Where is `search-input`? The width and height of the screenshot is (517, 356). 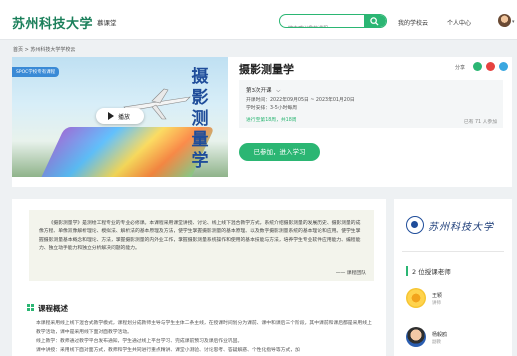
search-input is located at coordinates (322, 25).